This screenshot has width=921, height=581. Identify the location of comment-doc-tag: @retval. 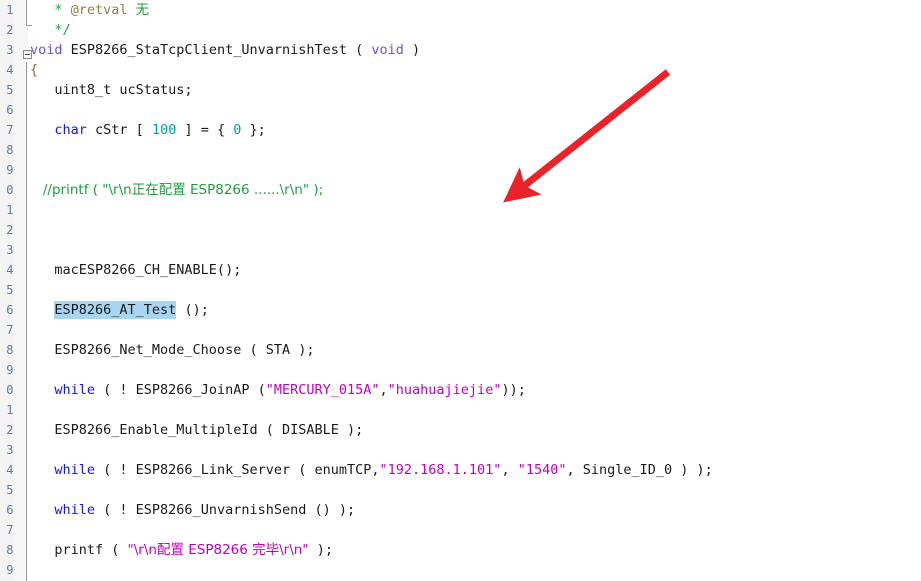
(103, 10).